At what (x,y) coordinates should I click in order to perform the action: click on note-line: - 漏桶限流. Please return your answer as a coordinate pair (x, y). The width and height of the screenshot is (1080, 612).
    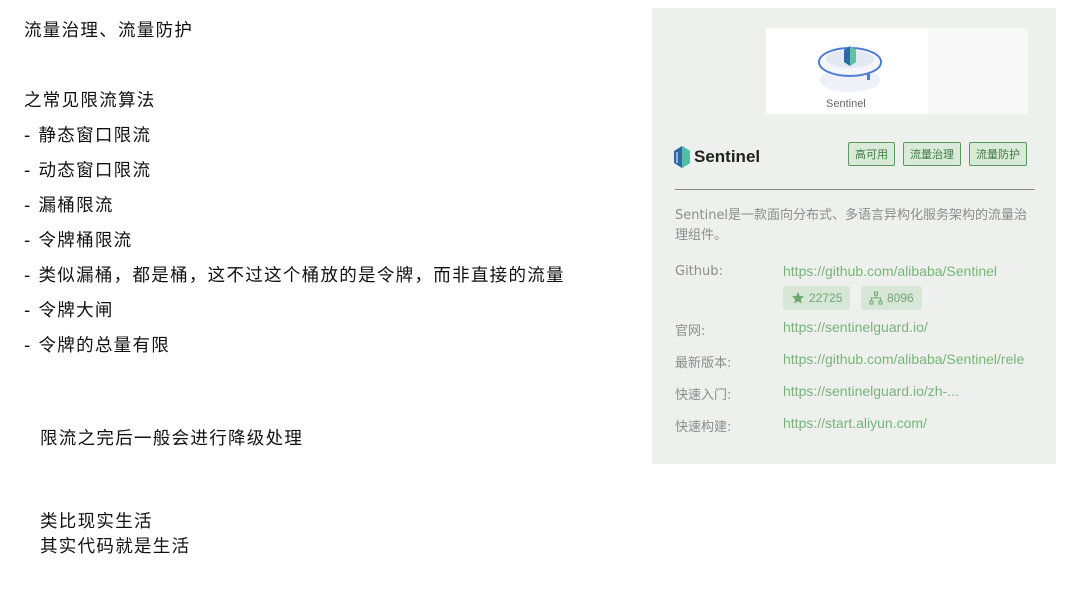
    Looking at the image, I should click on (69, 206).